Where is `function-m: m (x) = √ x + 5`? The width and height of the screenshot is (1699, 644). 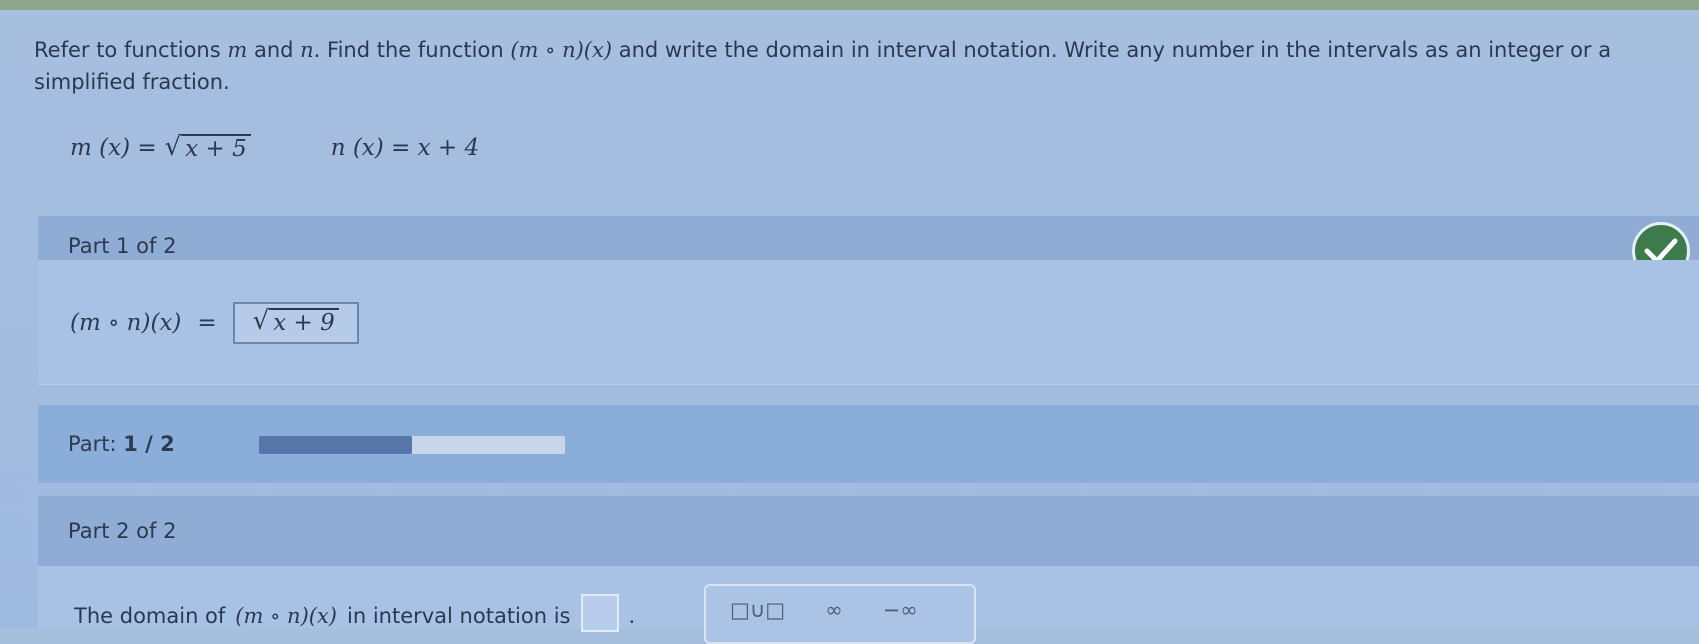 function-m: m (x) = √ x + 5 is located at coordinates (160, 148).